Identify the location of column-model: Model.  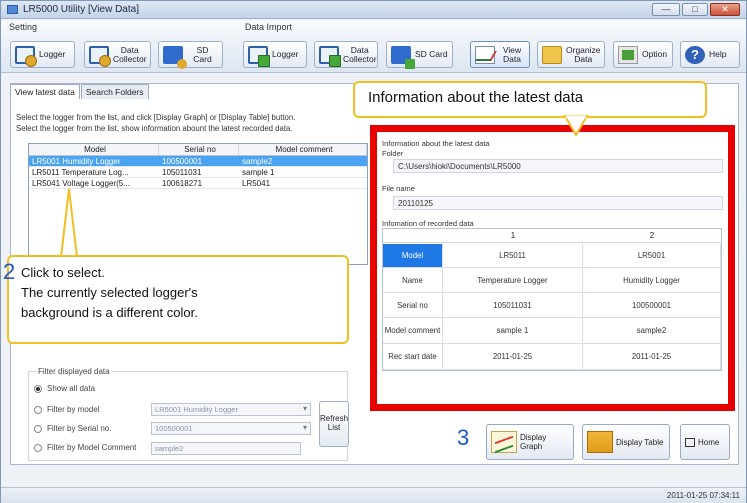
(94, 149).